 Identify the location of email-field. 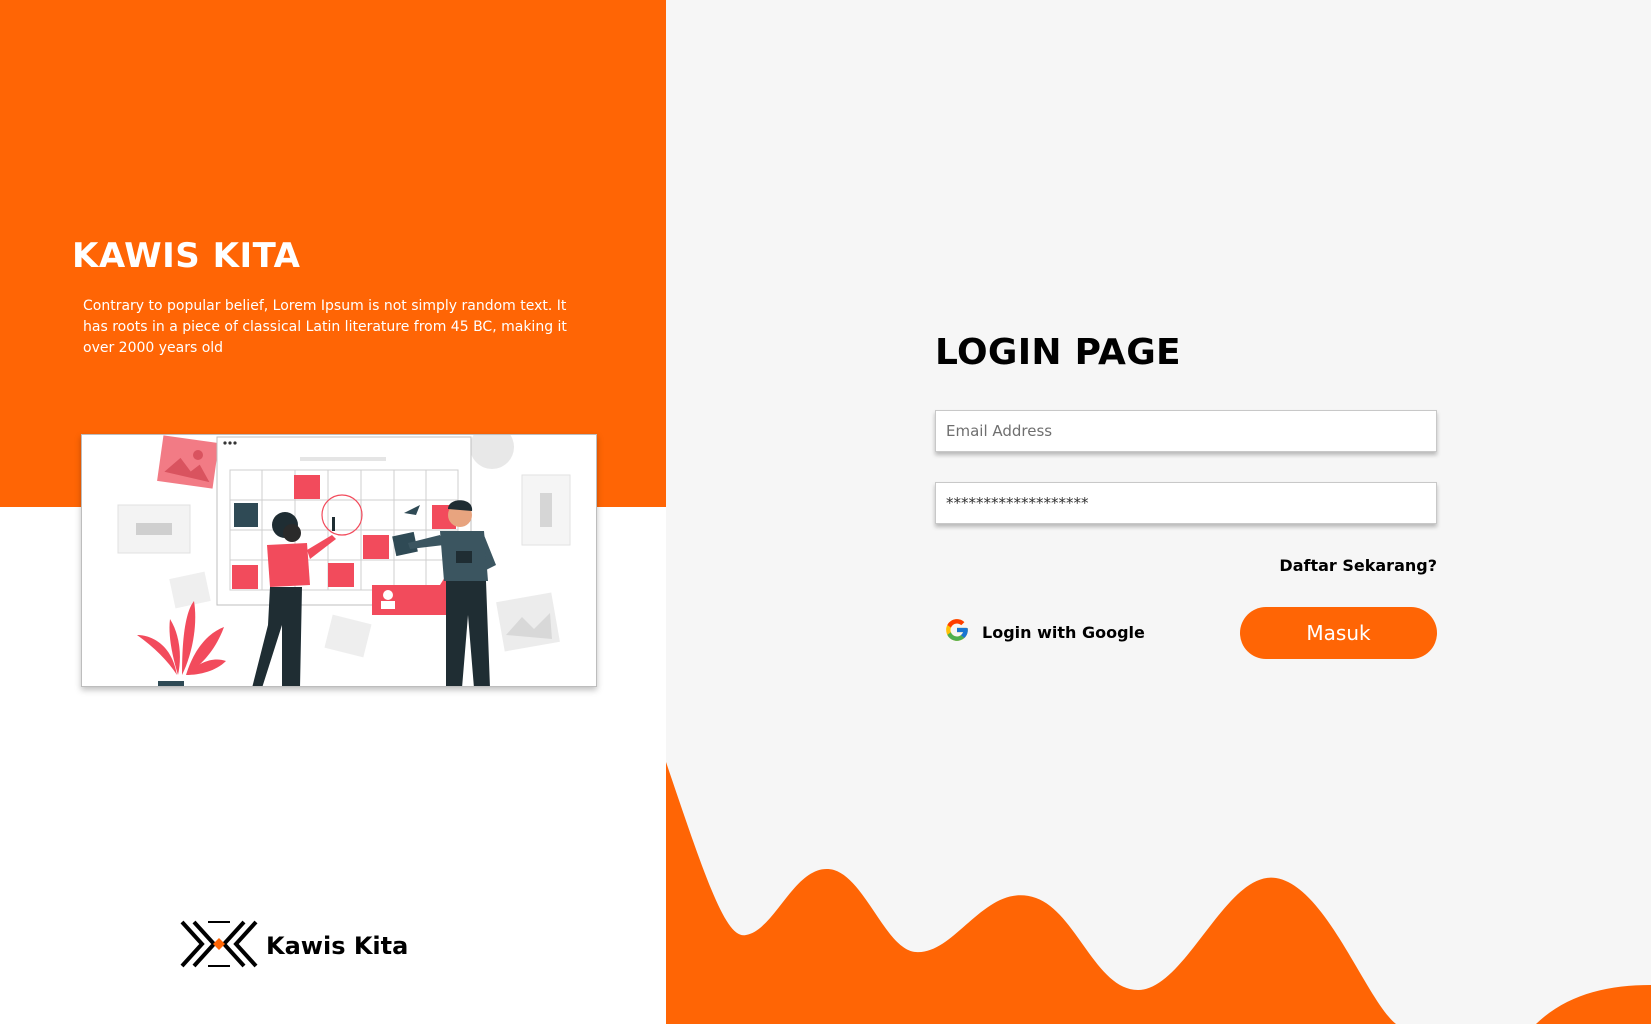
(1186, 431).